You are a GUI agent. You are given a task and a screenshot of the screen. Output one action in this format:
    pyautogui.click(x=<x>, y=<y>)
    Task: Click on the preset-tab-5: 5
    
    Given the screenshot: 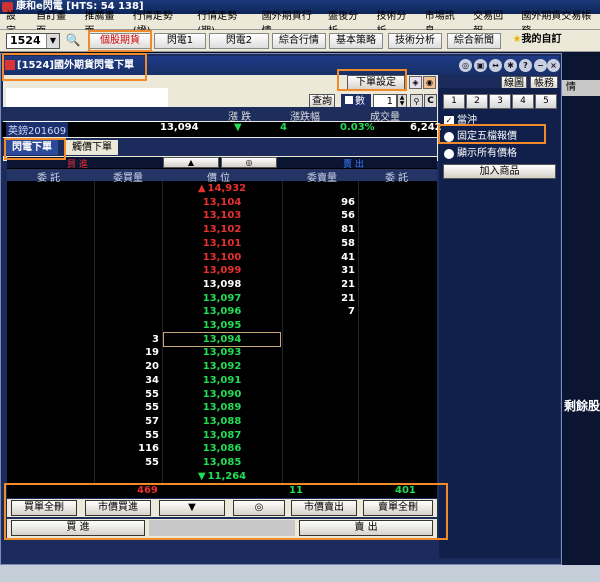 What is the action you would take?
    pyautogui.click(x=546, y=101)
    